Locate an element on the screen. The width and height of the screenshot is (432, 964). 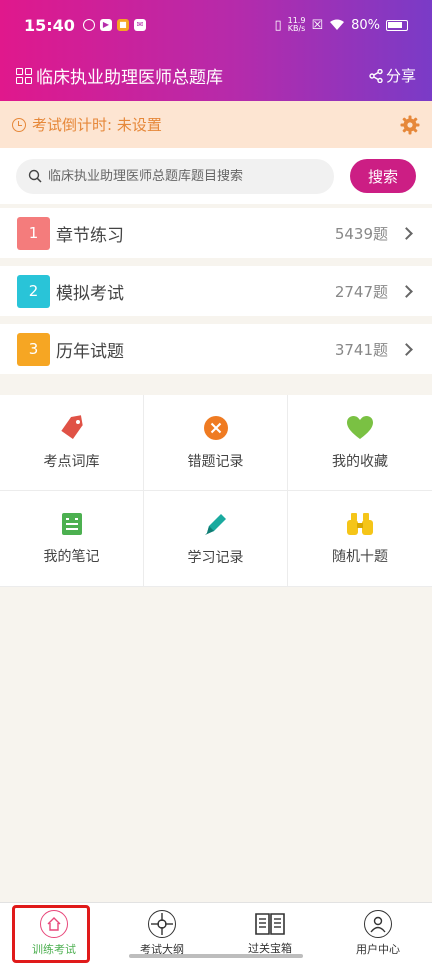
search-input is located at coordinates (178, 176).